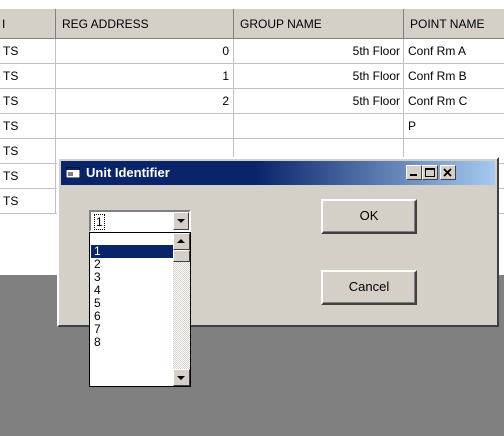 The width and height of the screenshot is (504, 436). I want to click on cell-point-name: Conf Rm C, so click(454, 101).